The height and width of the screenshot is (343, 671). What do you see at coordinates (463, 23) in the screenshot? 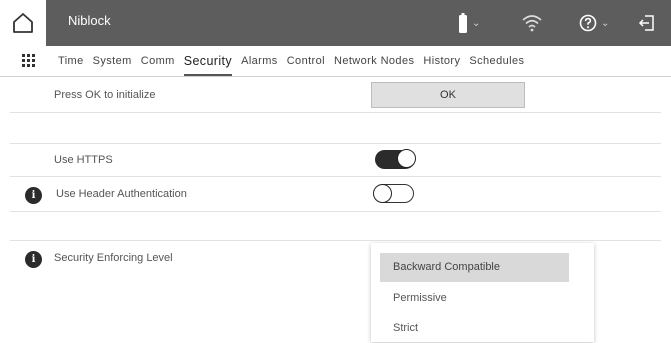
I see `battery-icon` at bounding box center [463, 23].